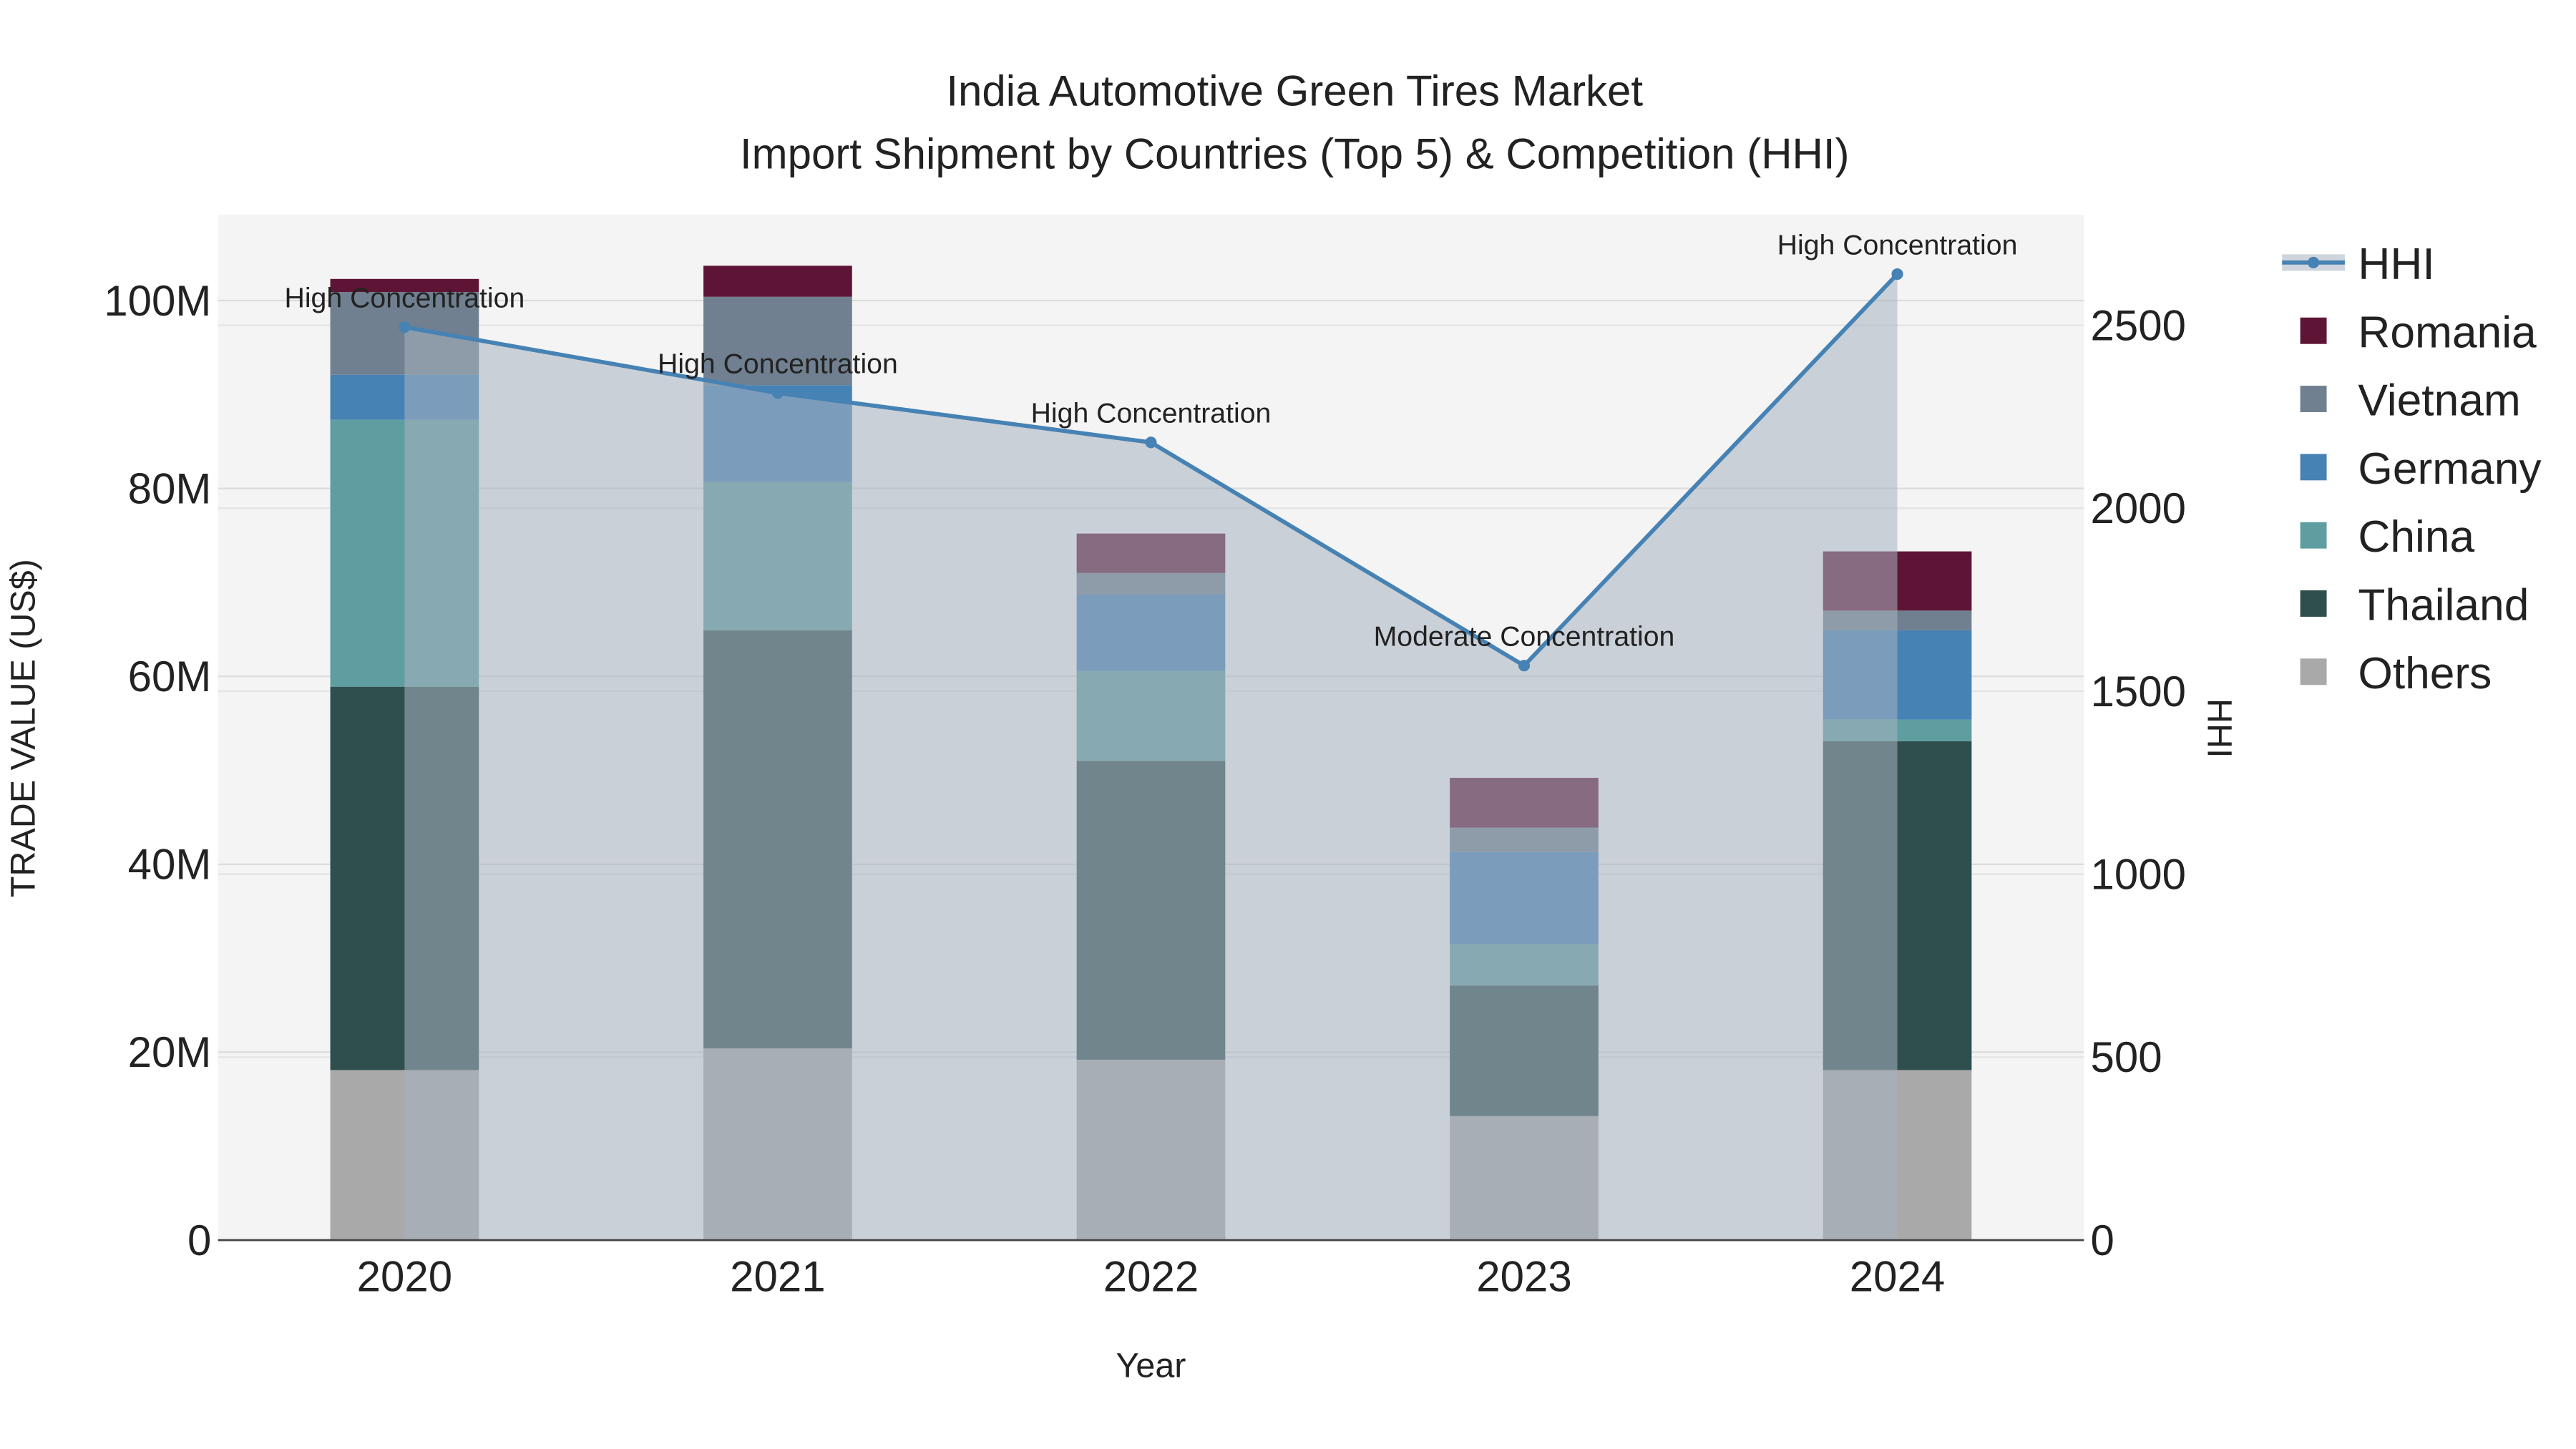  I want to click on y-axis-title: TRADE VALUE (US$), so click(23, 728).